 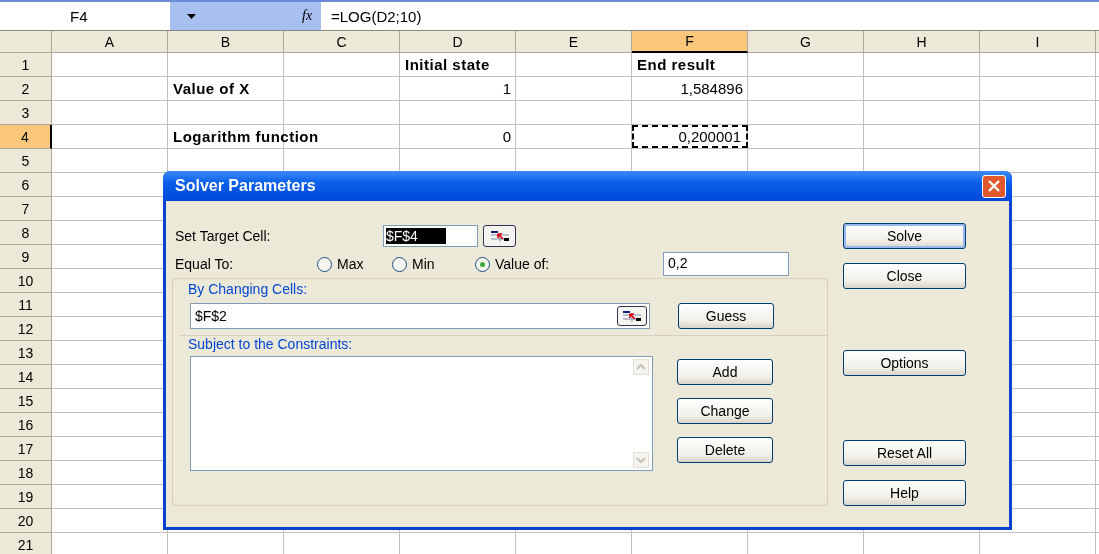 I want to click on function-label: fx, so click(x=311, y=16).